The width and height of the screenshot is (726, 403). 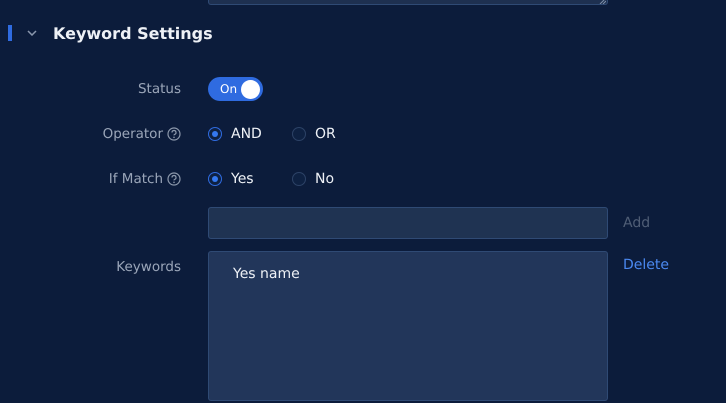 What do you see at coordinates (235, 89) in the screenshot?
I see `status-toggle: On` at bounding box center [235, 89].